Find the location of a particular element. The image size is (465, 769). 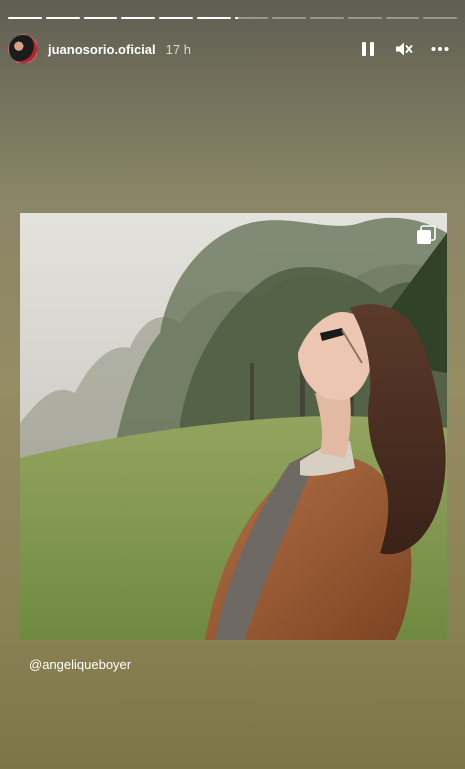

pause-button is located at coordinates (368, 49).